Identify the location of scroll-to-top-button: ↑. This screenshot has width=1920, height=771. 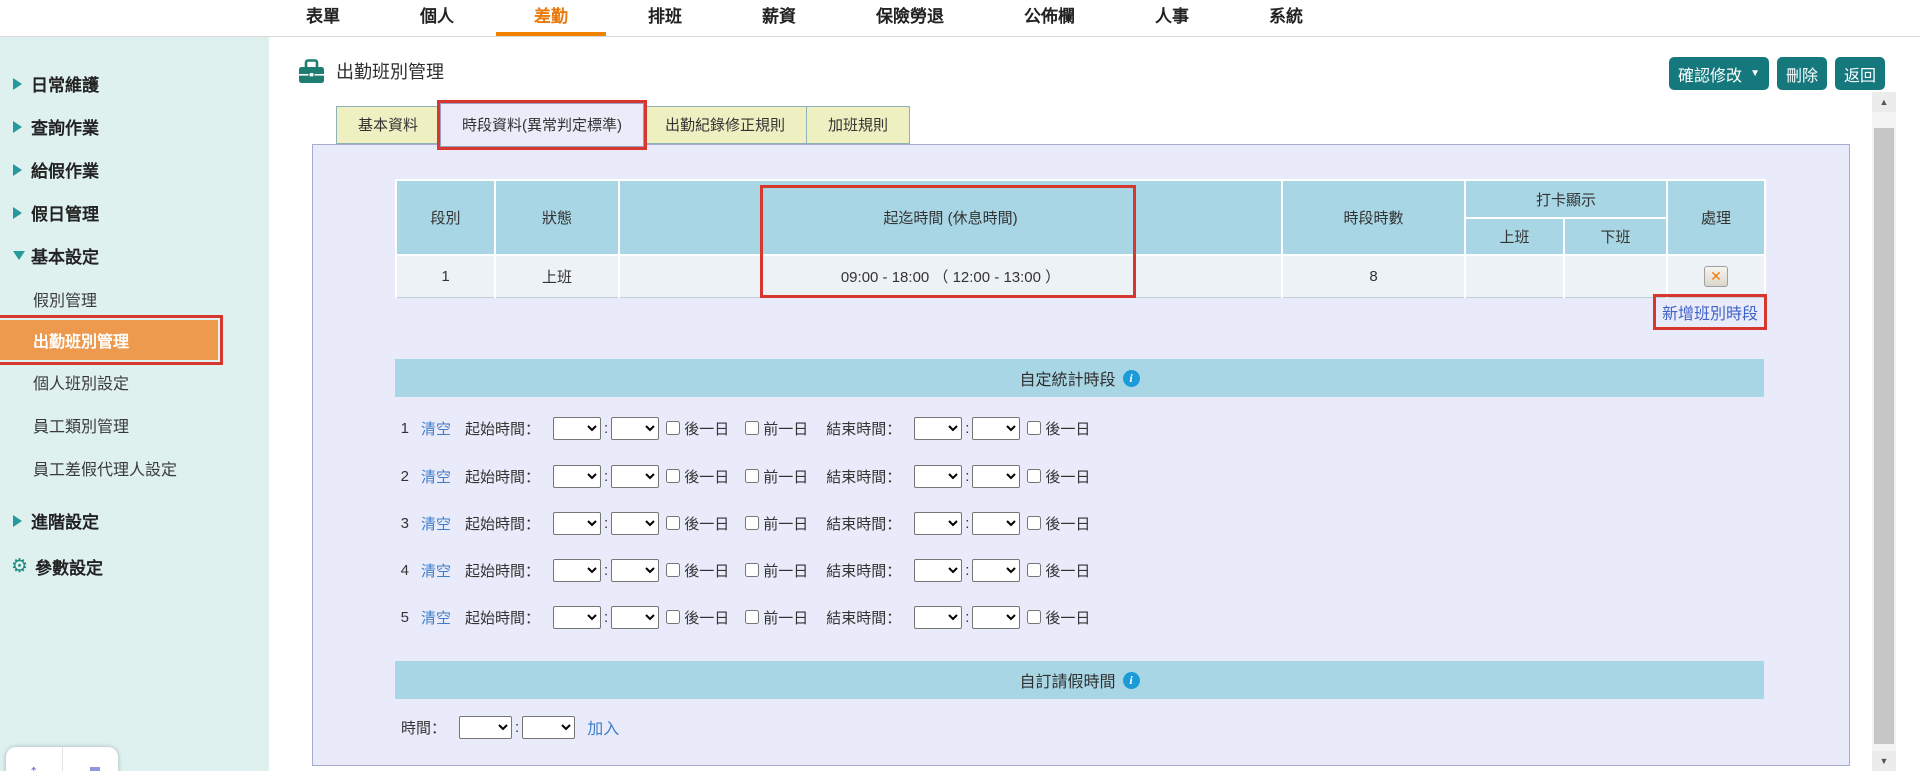
(34, 759).